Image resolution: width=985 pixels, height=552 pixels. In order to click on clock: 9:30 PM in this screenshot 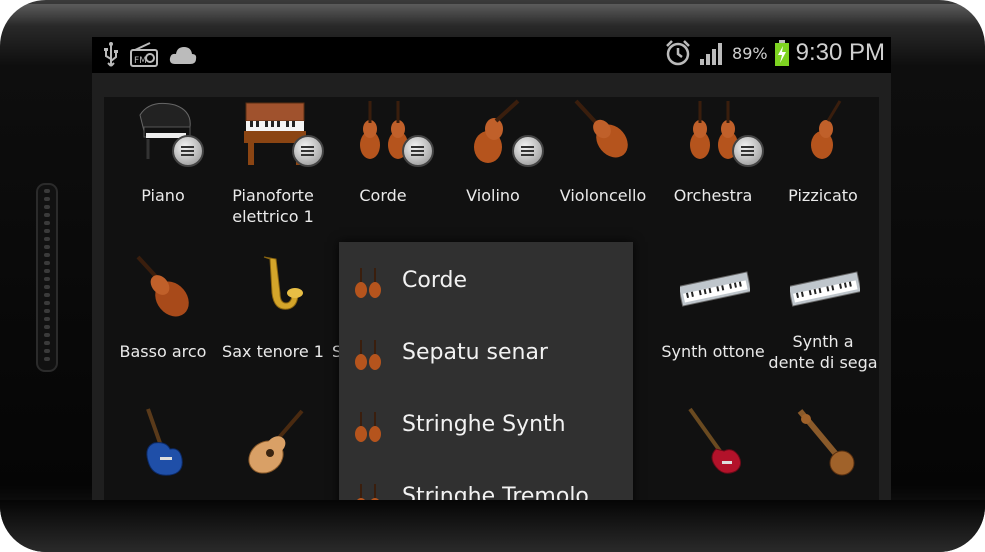, I will do `click(840, 52)`.